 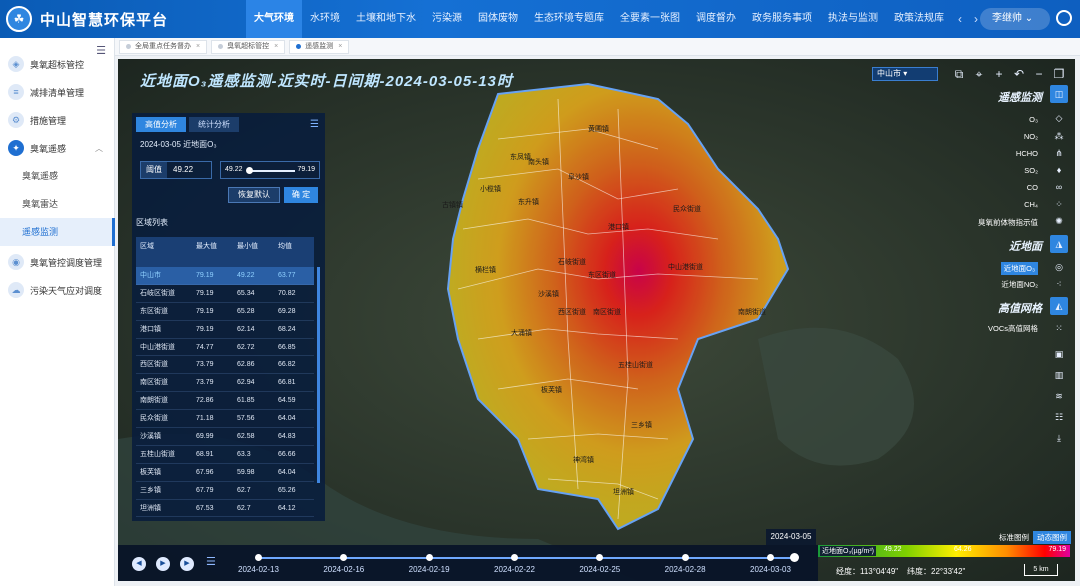 I want to click on nav-item-policy: 政策法规库, so click(x=919, y=19).